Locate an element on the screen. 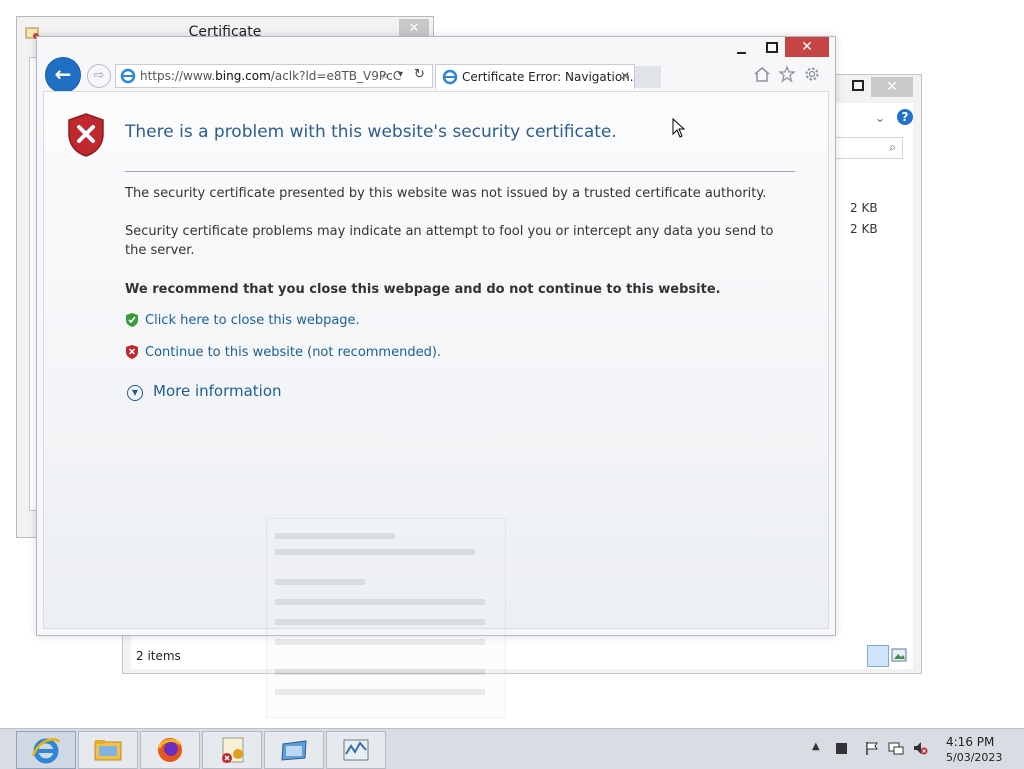 The width and height of the screenshot is (1024, 769). address-text: https://www.bing.com/aclk?ld=e8TB_V9PcC is located at coordinates (270, 76).